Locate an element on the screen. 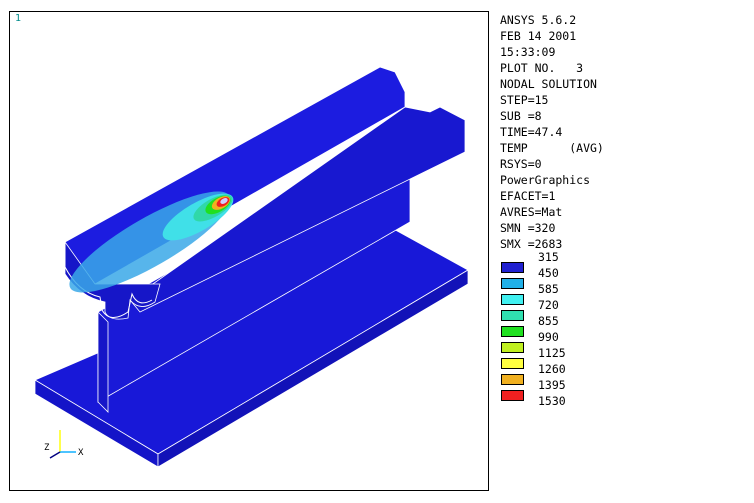 Image resolution: width=754 pixels, height=503 pixels. info-line: SUB =8 is located at coordinates (521, 116).